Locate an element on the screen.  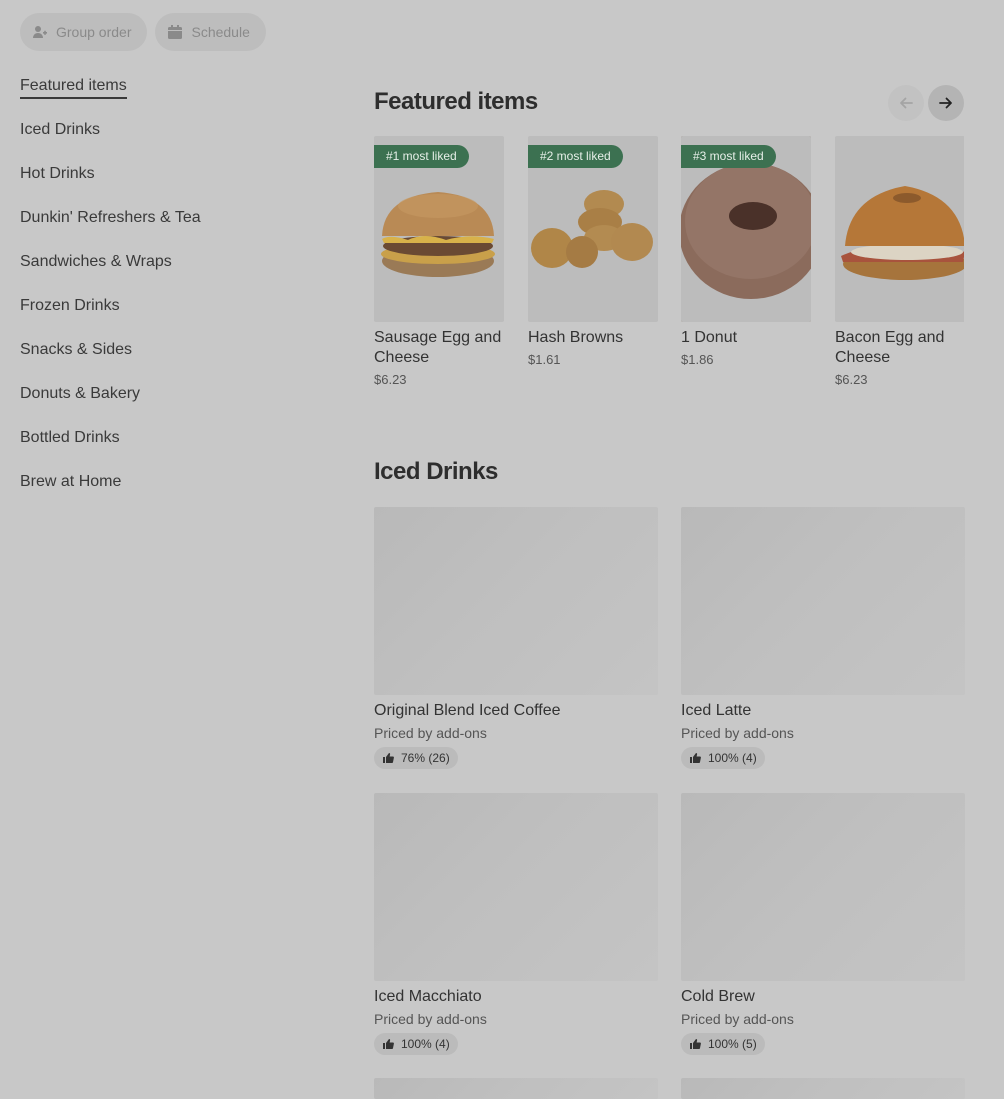
sidebar-item-label: Dunkin' Refreshers & Tea is located at coordinates (110, 217).